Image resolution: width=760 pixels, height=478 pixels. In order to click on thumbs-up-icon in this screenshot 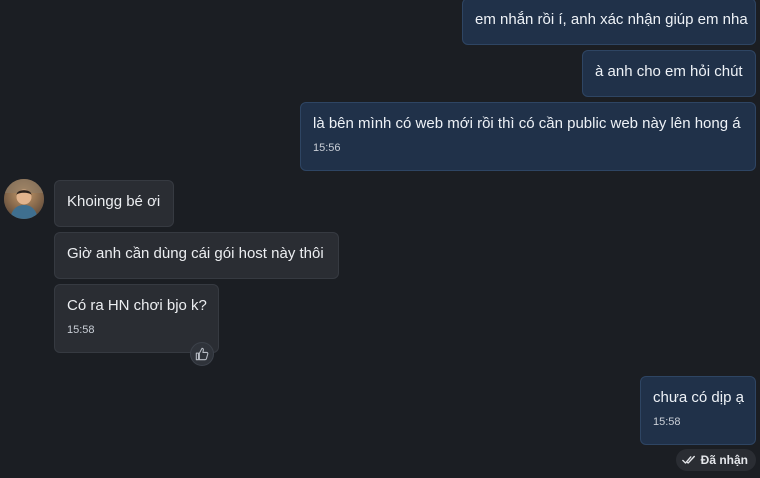, I will do `click(202, 354)`.